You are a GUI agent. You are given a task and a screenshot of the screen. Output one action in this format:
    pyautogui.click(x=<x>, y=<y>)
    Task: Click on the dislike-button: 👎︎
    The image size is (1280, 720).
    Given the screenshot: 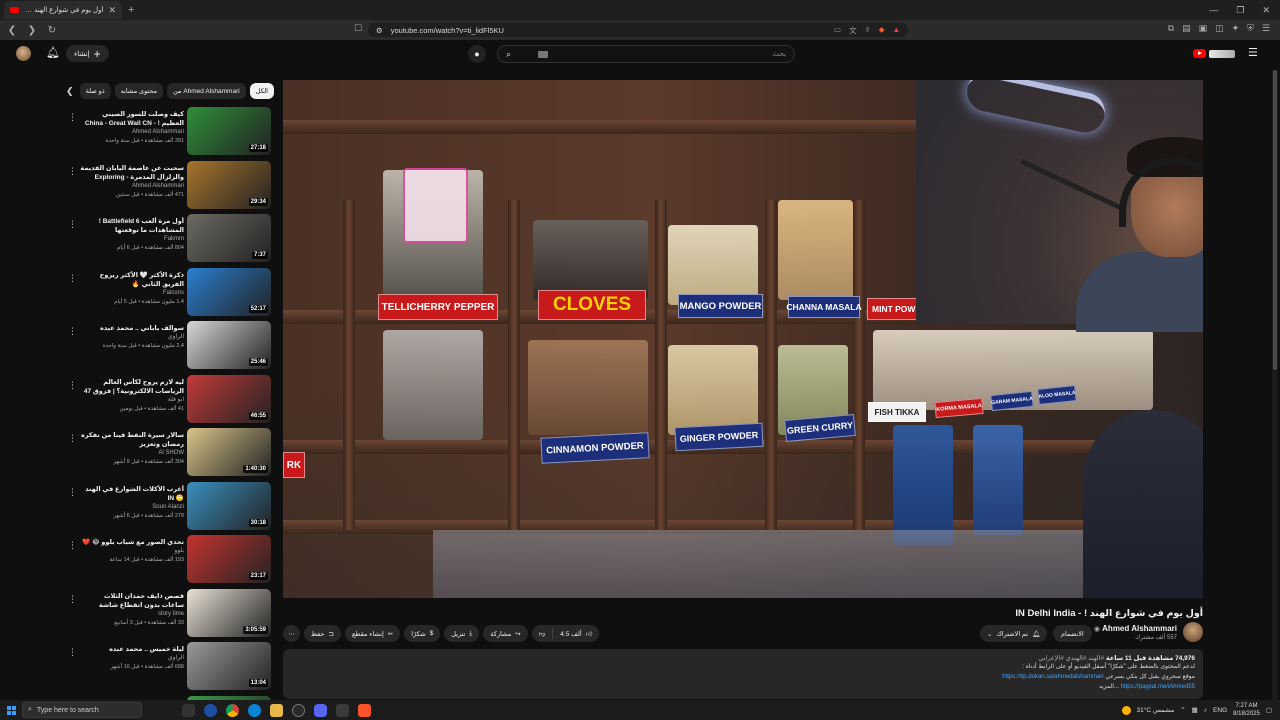 What is the action you would take?
    pyautogui.click(x=542, y=633)
    